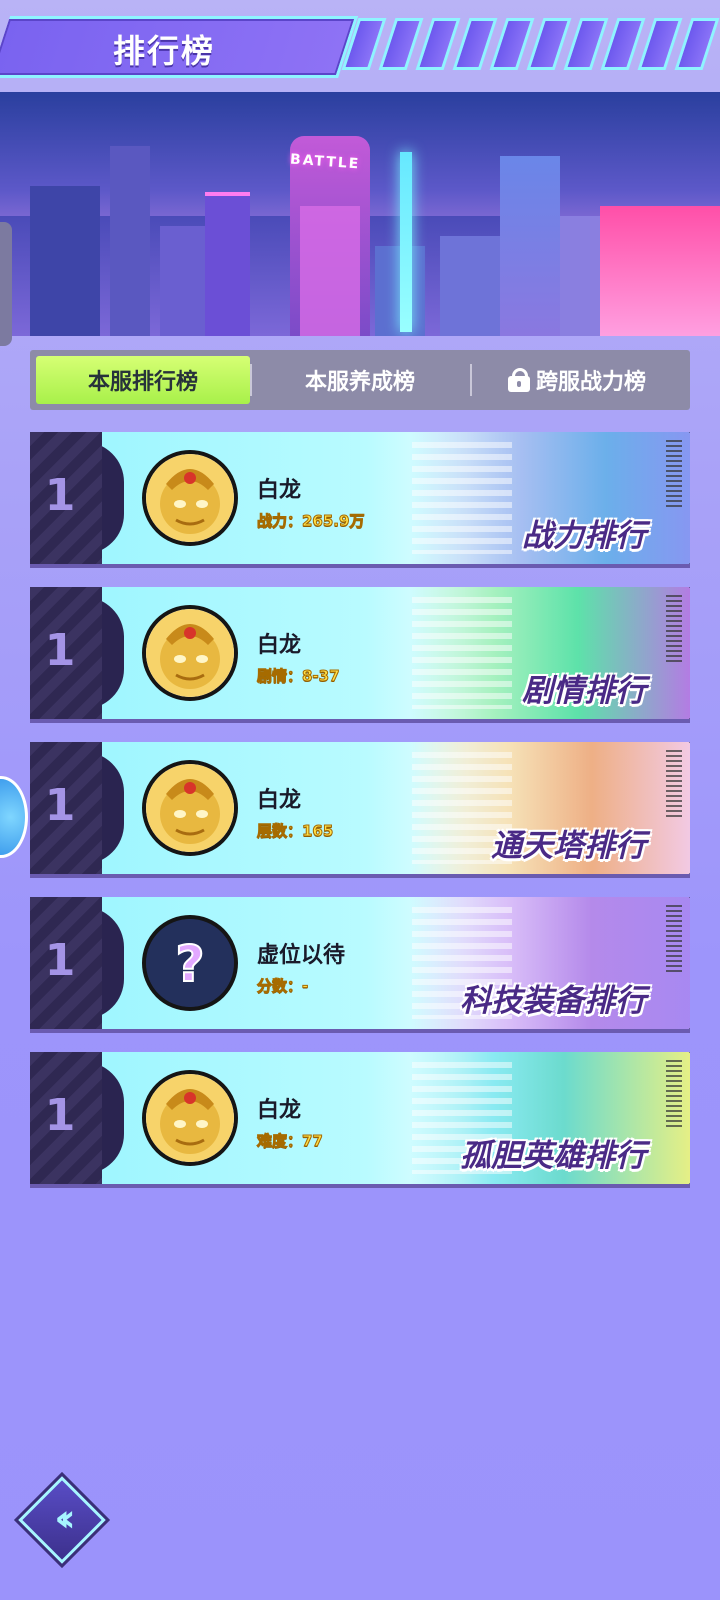  What do you see at coordinates (290, 1141) in the screenshot?
I see `player-stat: 难度：77` at bounding box center [290, 1141].